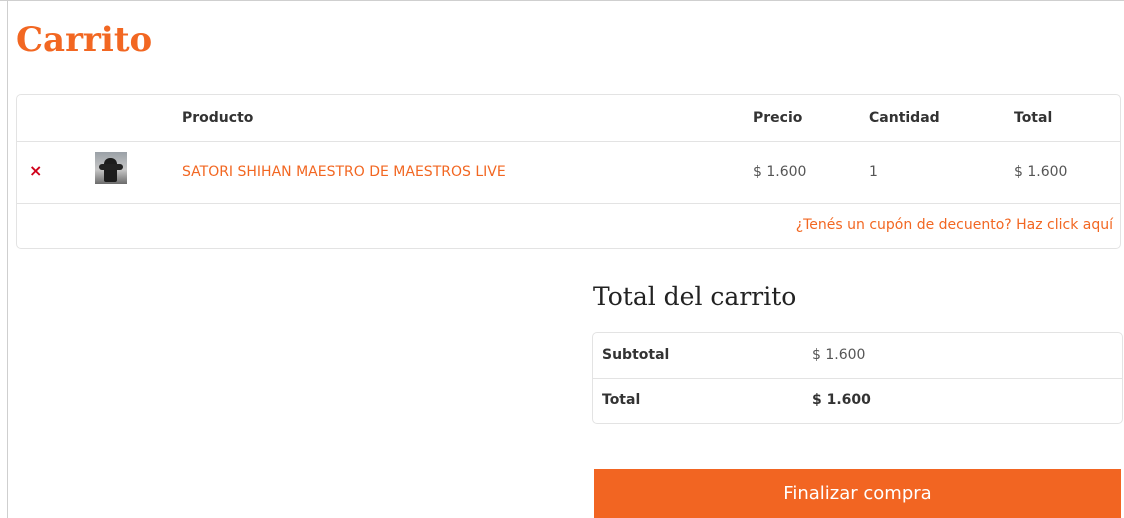  I want to click on header-product: Producto, so click(218, 118).